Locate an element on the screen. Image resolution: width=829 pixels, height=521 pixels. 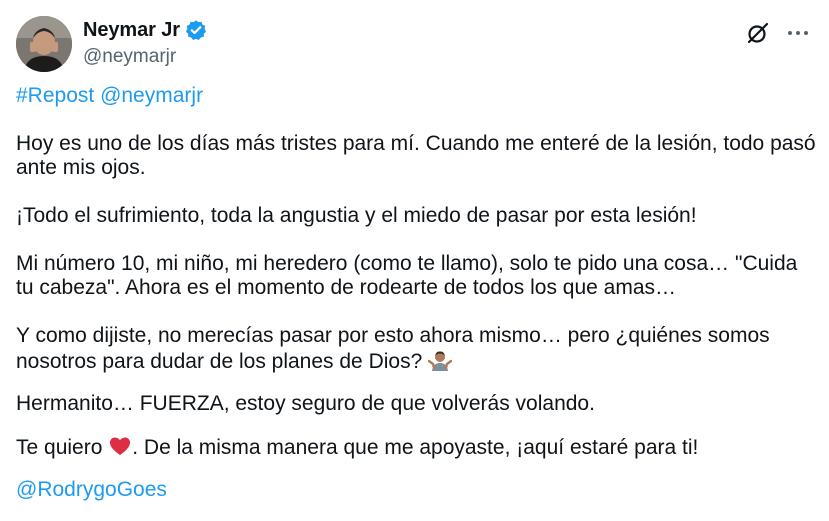
verified-badge-icon is located at coordinates (196, 30).